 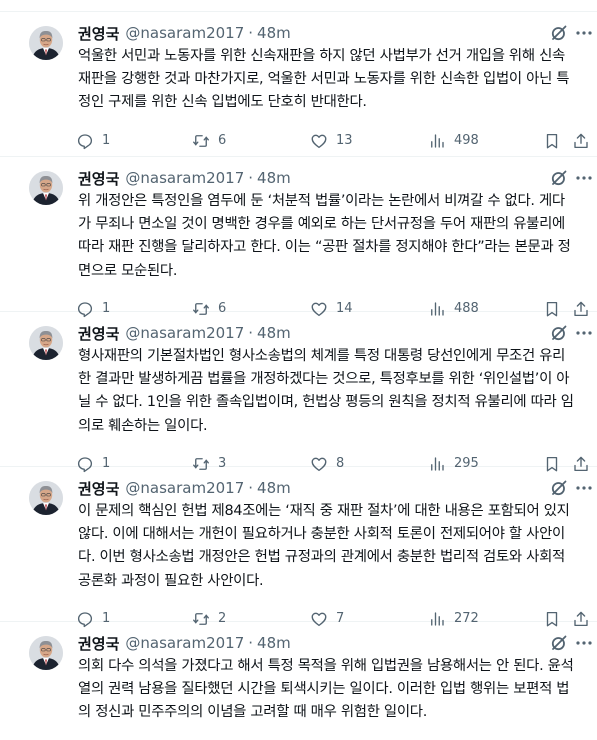 What do you see at coordinates (201, 140) in the screenshot?
I see `retweet-icon` at bounding box center [201, 140].